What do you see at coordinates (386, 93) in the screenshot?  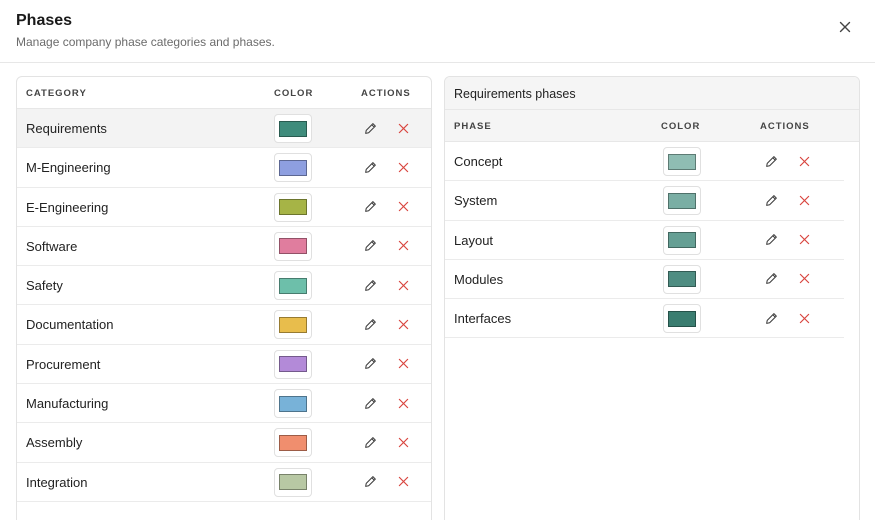 I see `actions-column-header: ACTIONS` at bounding box center [386, 93].